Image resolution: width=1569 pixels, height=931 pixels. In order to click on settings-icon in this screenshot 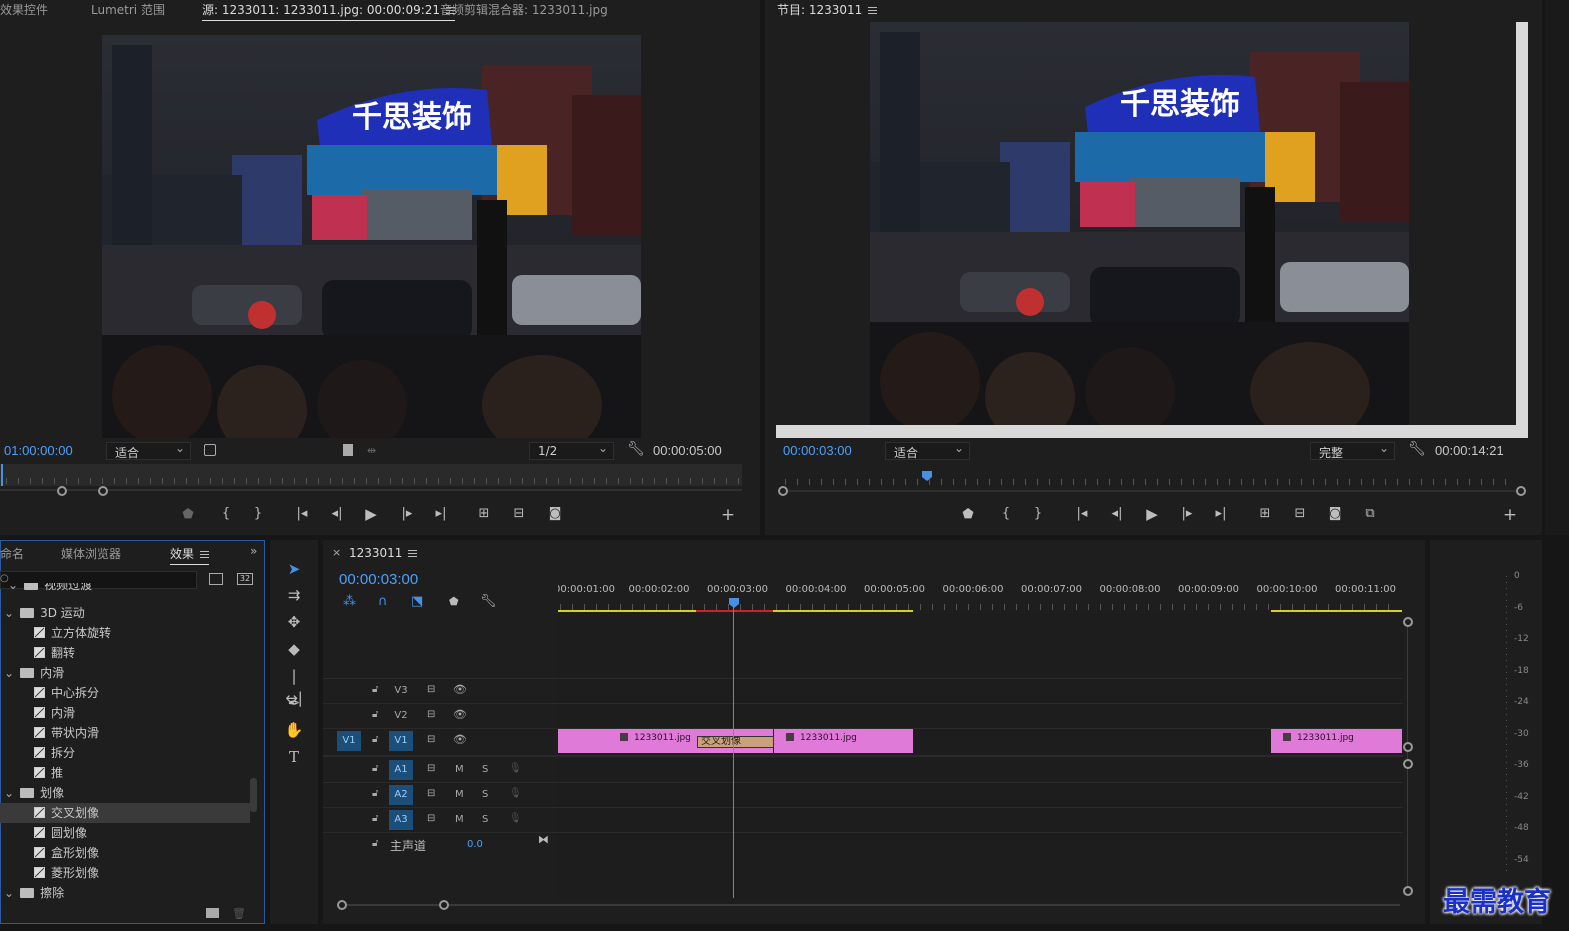, I will do `click(210, 450)`.